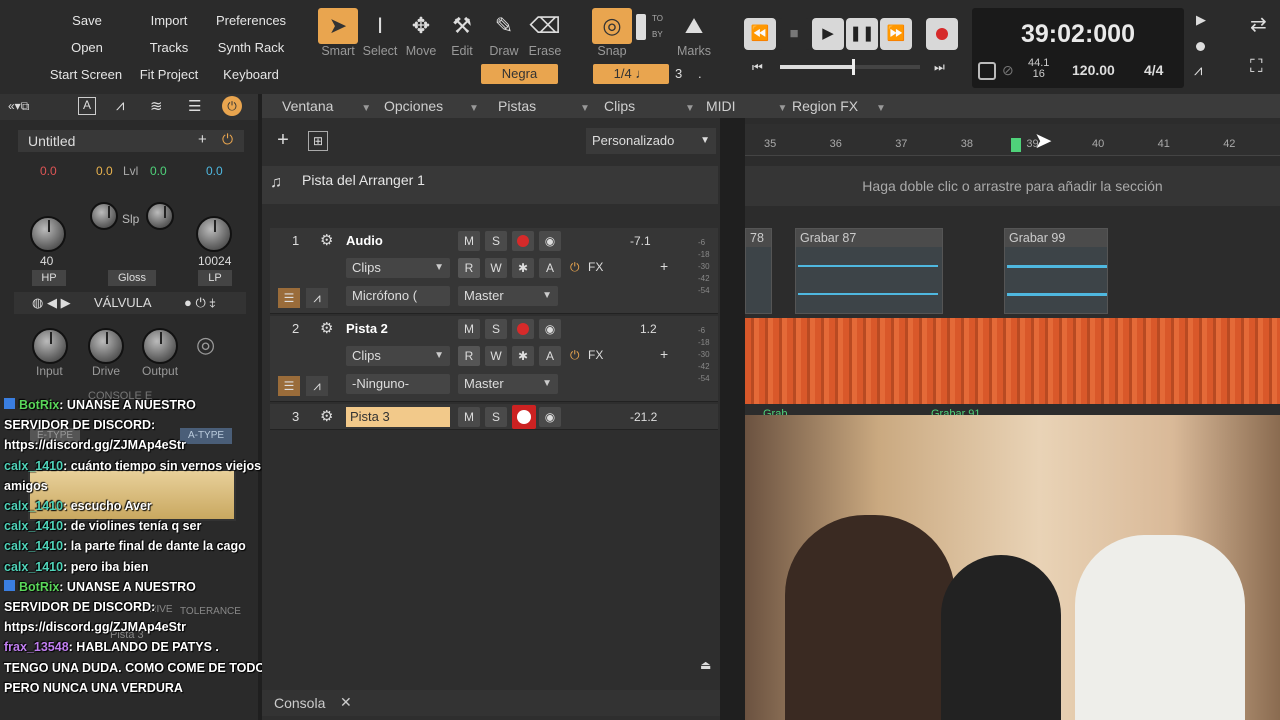  What do you see at coordinates (214, 234) in the screenshot?
I see `lp-knob` at bounding box center [214, 234].